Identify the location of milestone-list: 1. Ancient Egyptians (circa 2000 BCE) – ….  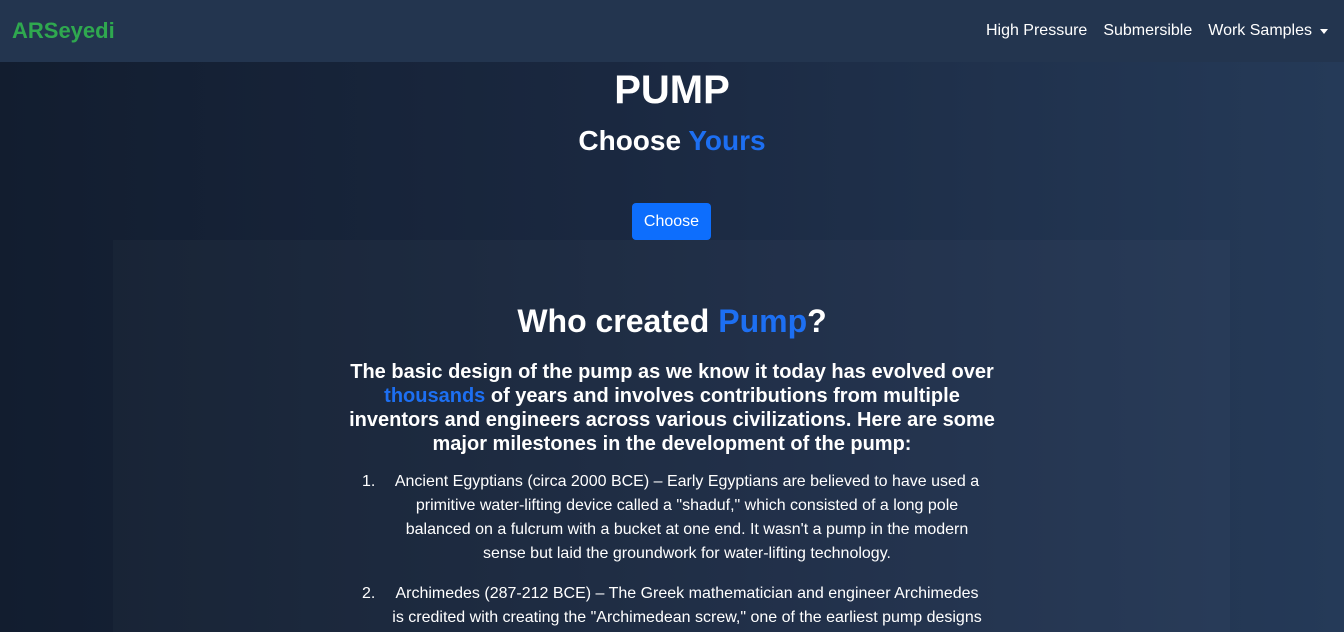
(672, 550).